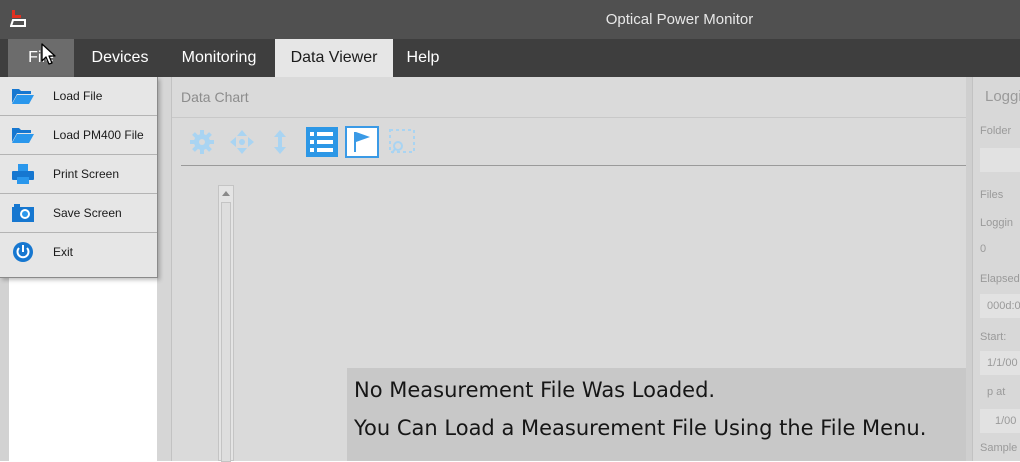  What do you see at coordinates (98, 135) in the screenshot?
I see `file-menu-item-label: Load PM400 File` at bounding box center [98, 135].